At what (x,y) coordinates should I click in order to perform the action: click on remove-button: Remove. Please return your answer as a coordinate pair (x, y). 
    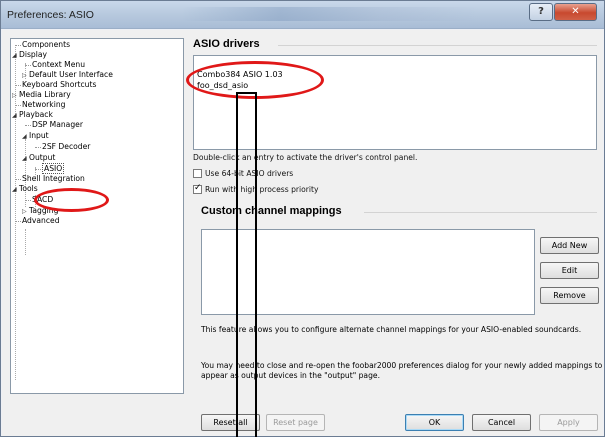
    Looking at the image, I should click on (569, 295).